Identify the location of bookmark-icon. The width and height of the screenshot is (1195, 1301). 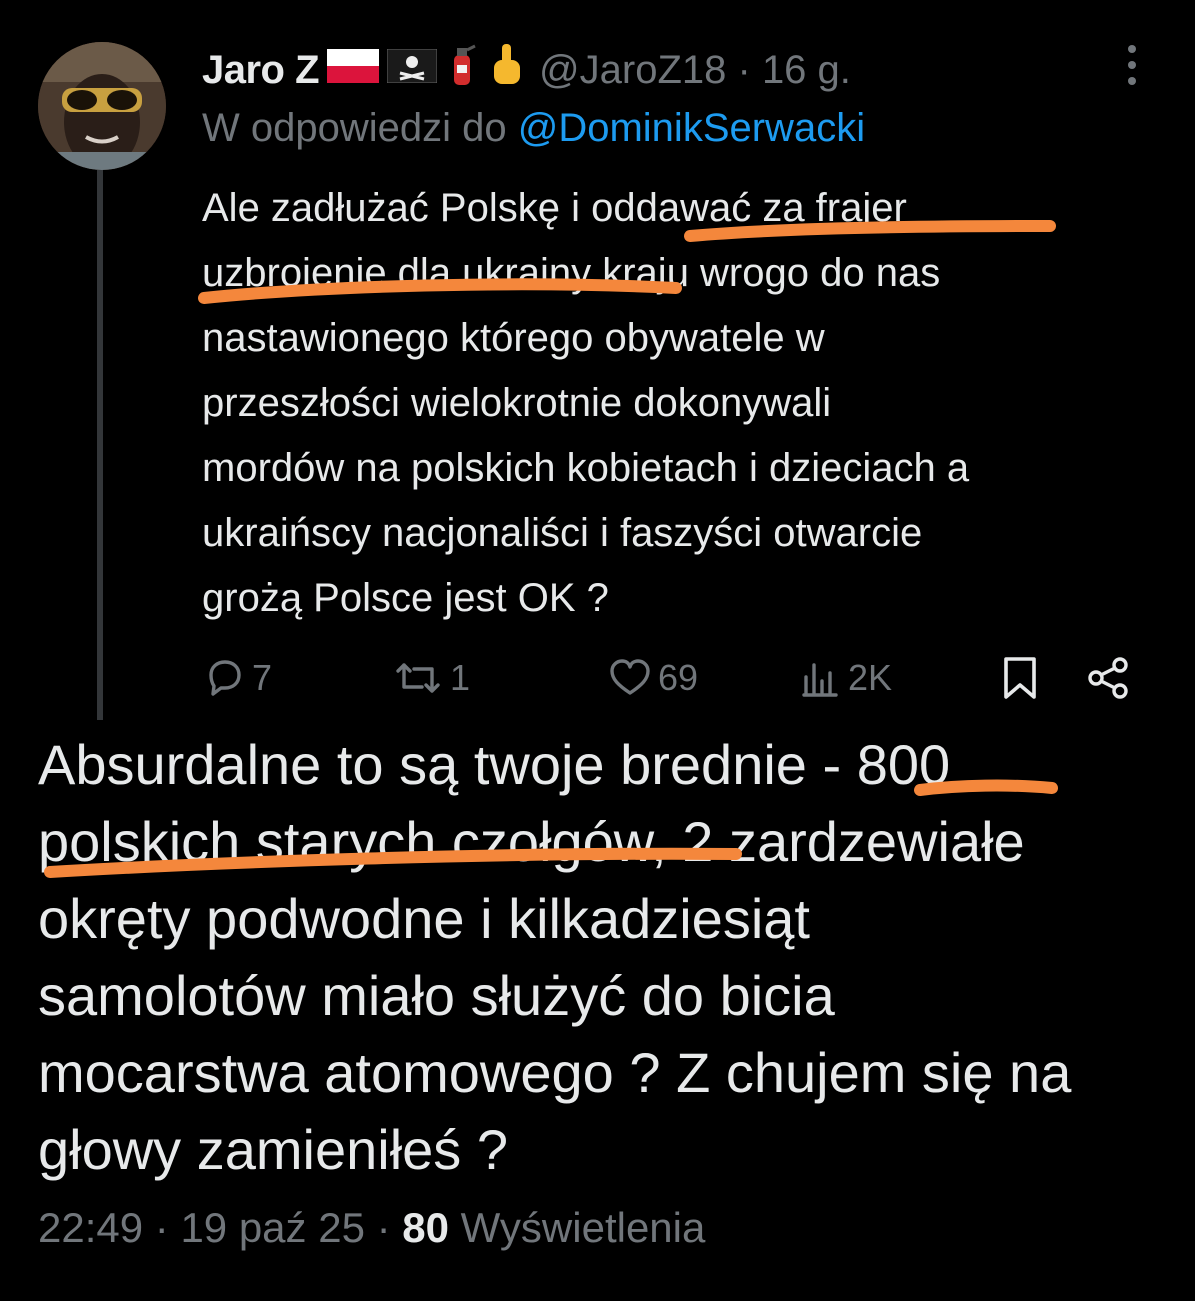
(1020, 678).